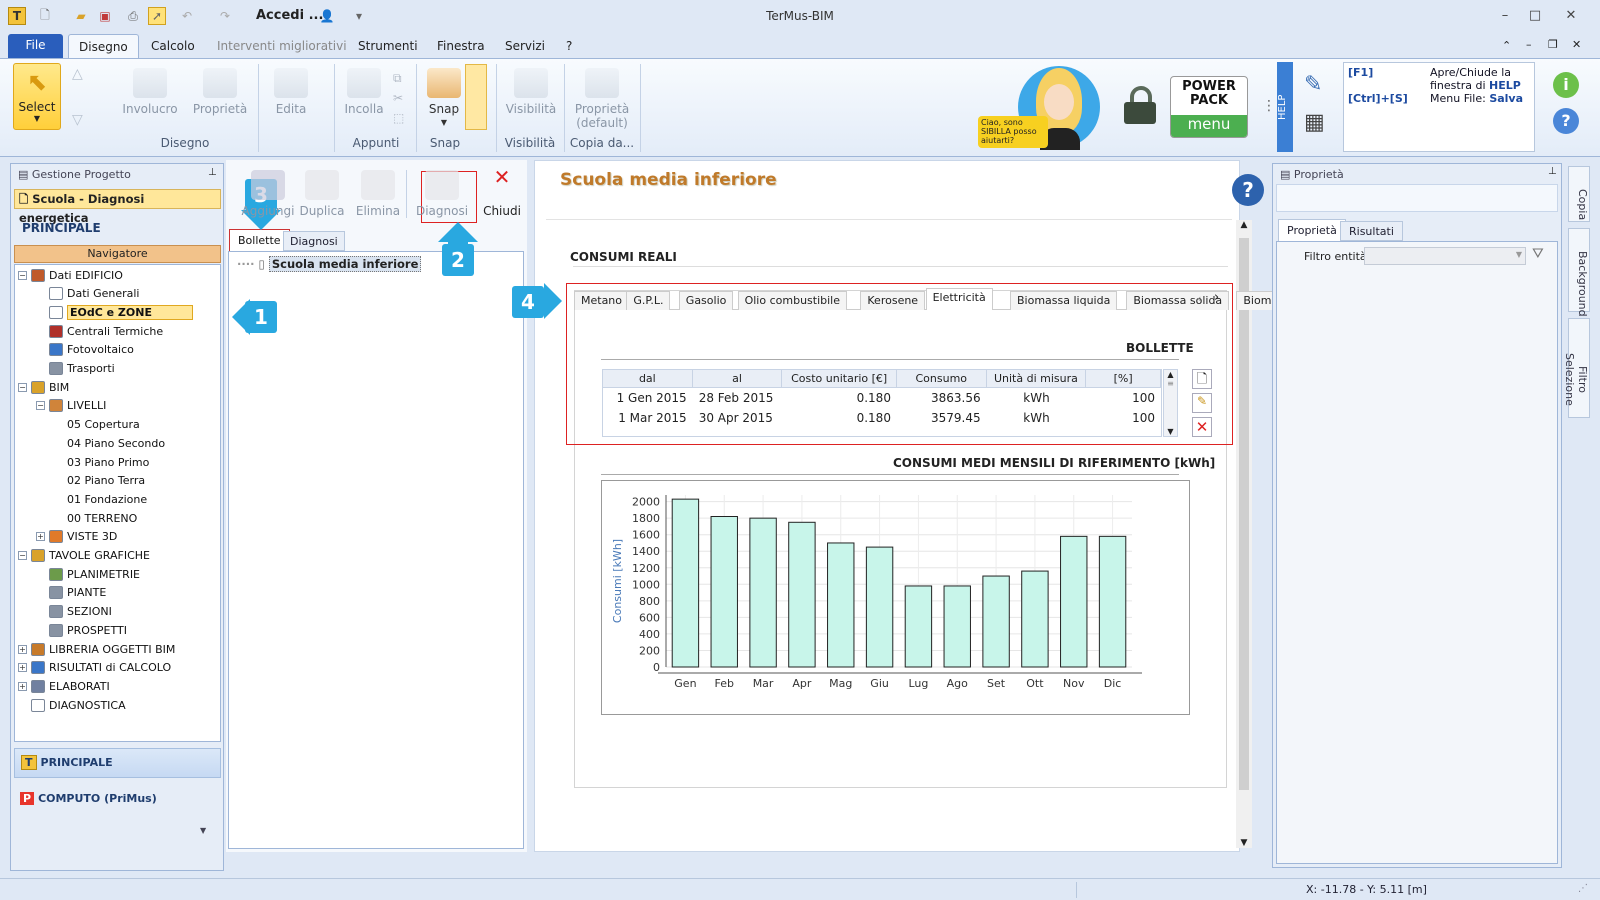 The image size is (1600, 900). Describe the element at coordinates (528, 302) in the screenshot. I see `callout-4: 4` at that location.